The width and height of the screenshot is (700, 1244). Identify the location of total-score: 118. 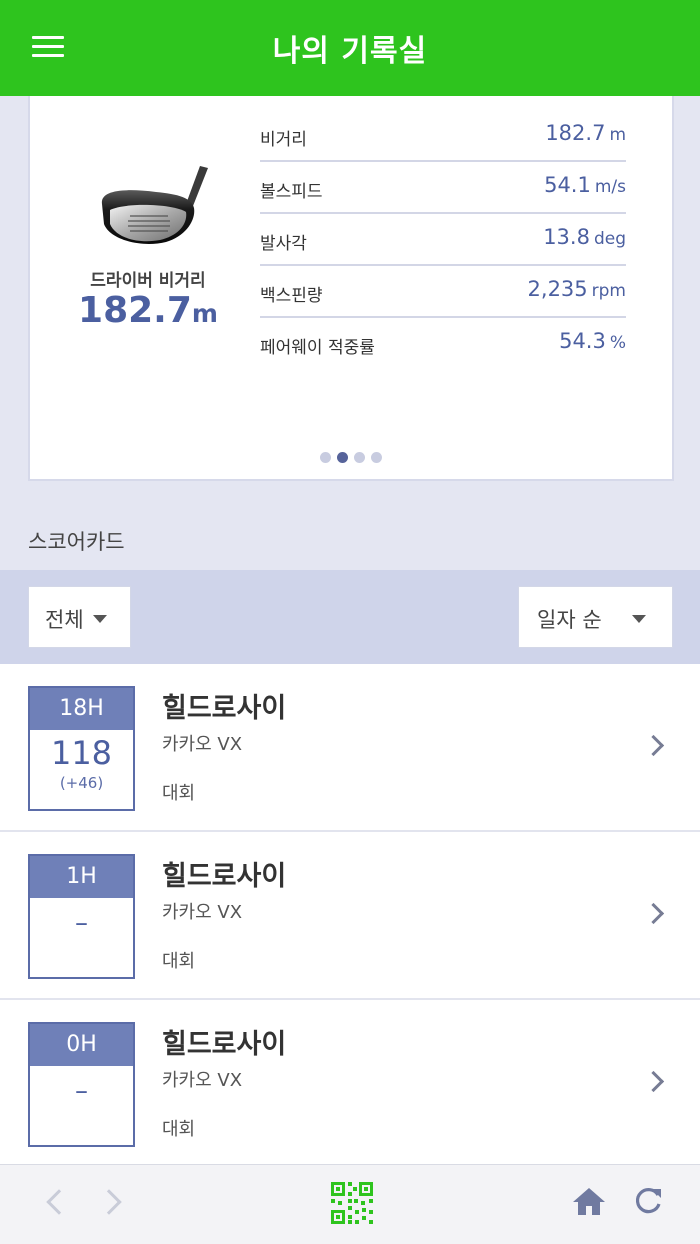
(81, 753).